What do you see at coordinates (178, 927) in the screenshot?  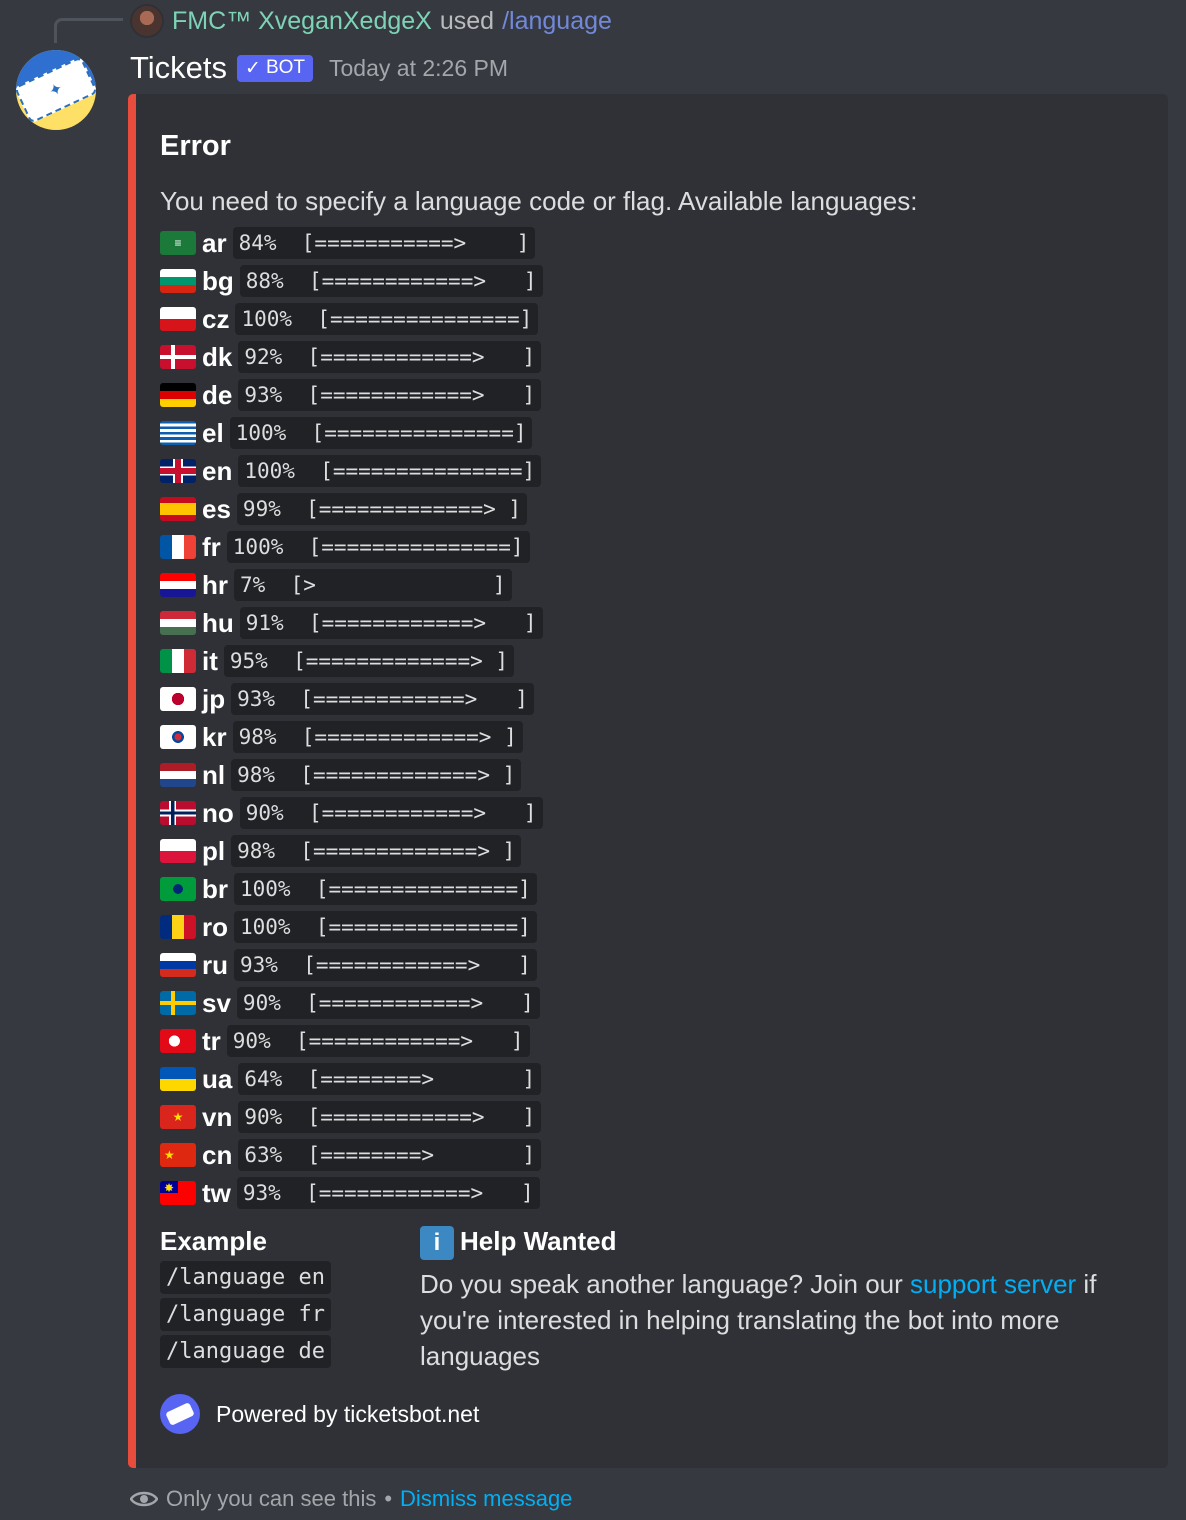 I see `romania-flag-icon` at bounding box center [178, 927].